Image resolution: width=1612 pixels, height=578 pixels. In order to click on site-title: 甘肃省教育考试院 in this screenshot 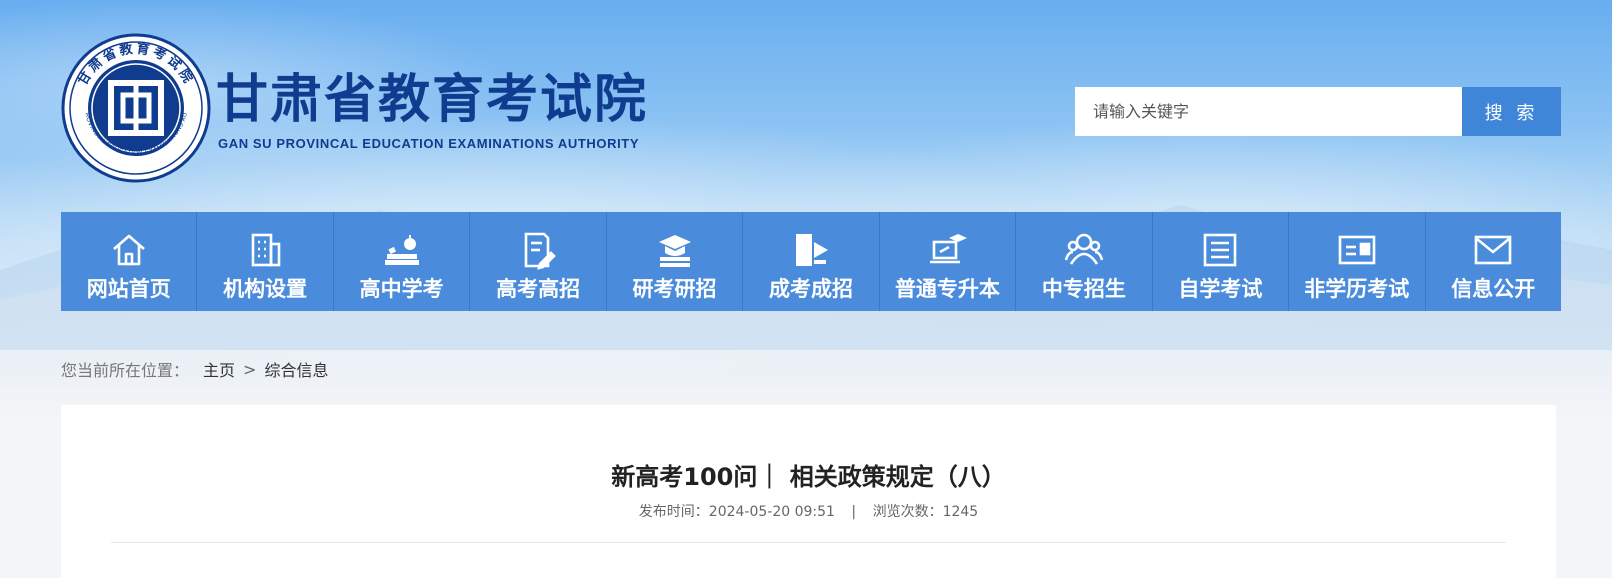, I will do `click(432, 100)`.